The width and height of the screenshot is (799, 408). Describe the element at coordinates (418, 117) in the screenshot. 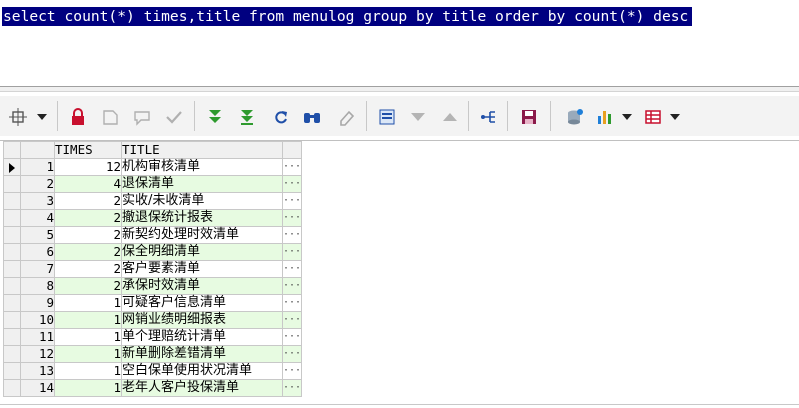

I see `sort-desc-icon` at that location.